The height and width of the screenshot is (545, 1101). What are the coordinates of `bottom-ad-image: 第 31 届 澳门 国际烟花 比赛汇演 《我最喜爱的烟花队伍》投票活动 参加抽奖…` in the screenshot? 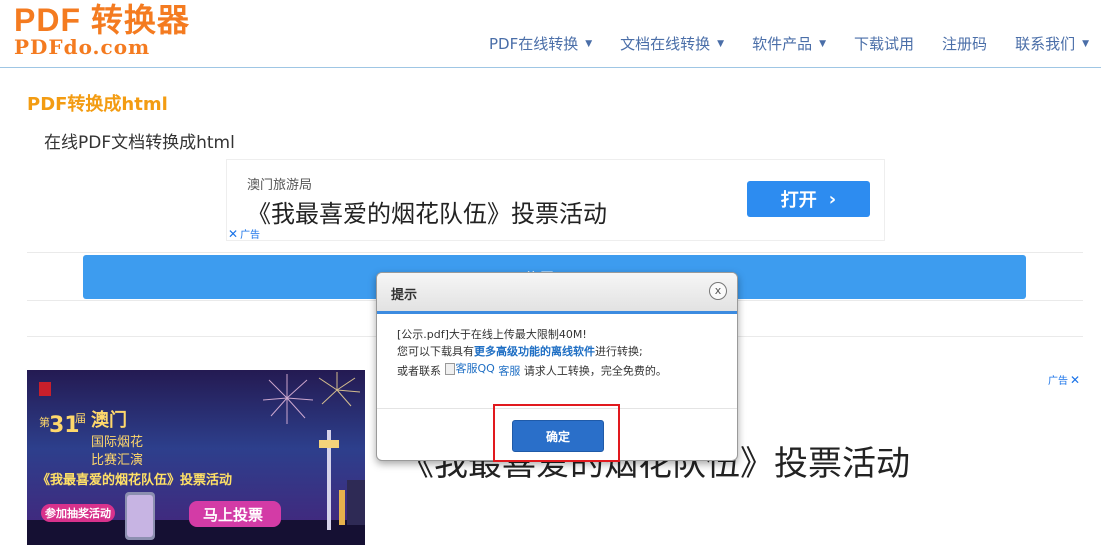 It's located at (196, 457).